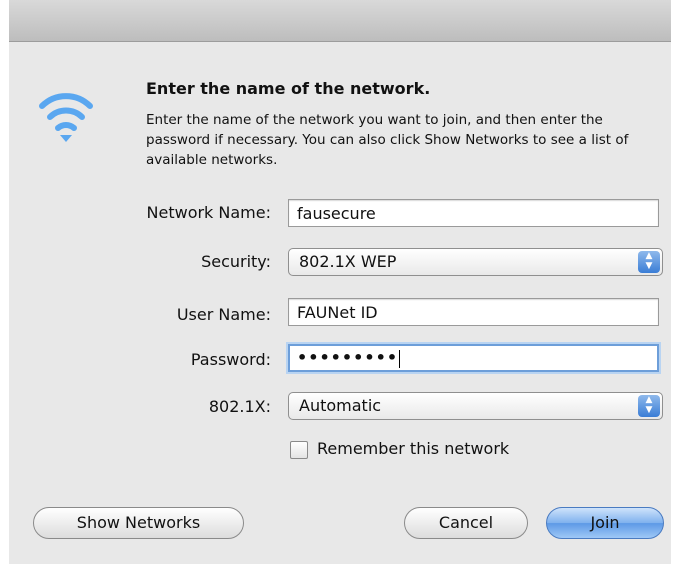 This screenshot has width=681, height=564. I want to click on eap-popup: Automatic ▲ ▼, so click(475, 406).